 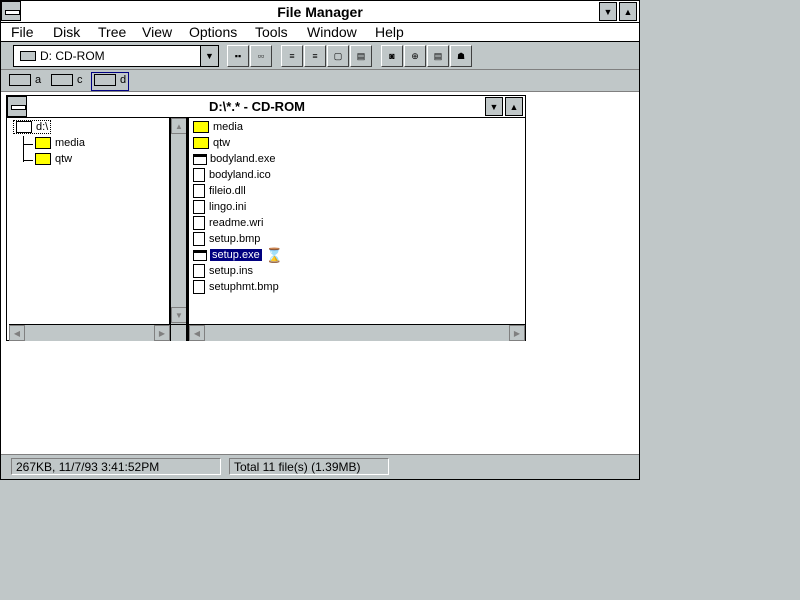 What do you see at coordinates (22, 32) in the screenshot?
I see `menu-file: File` at bounding box center [22, 32].